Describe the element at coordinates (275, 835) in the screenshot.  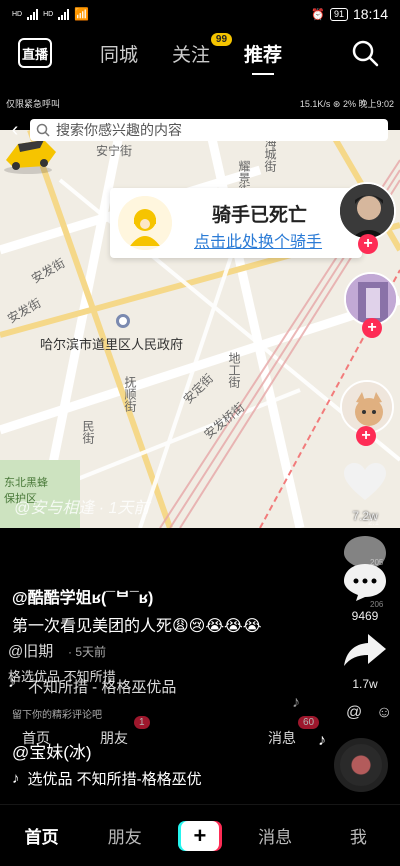
I see `nav-messages: 消息` at that location.